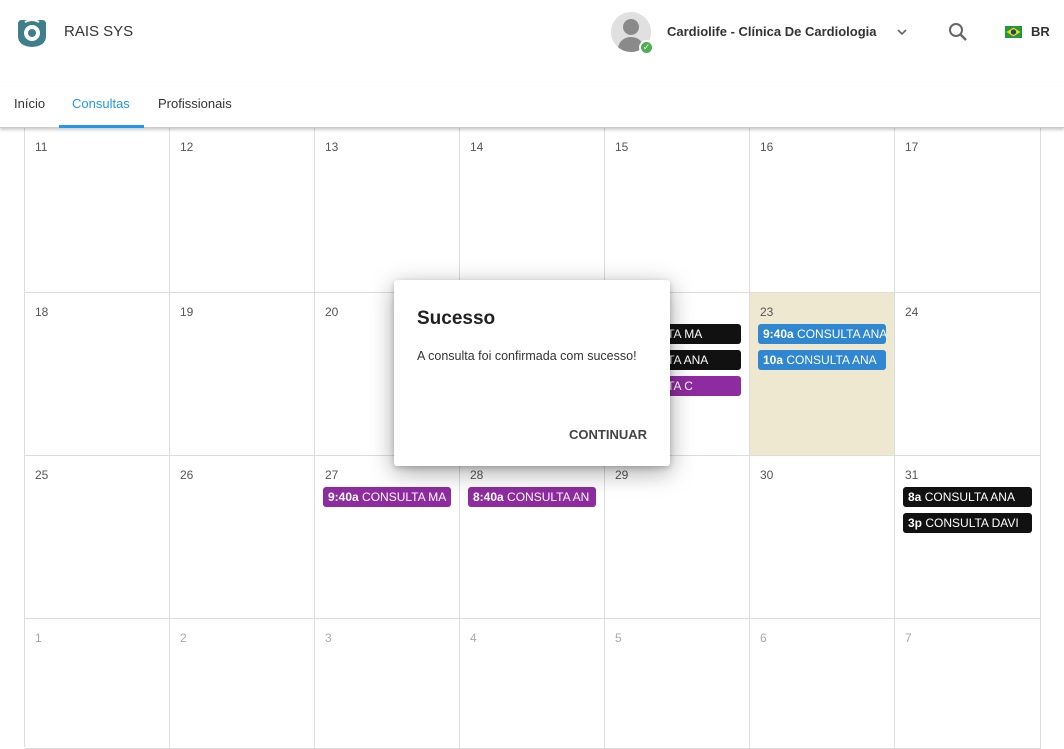  I want to click on continue-button: CONTINUAR, so click(608, 435).